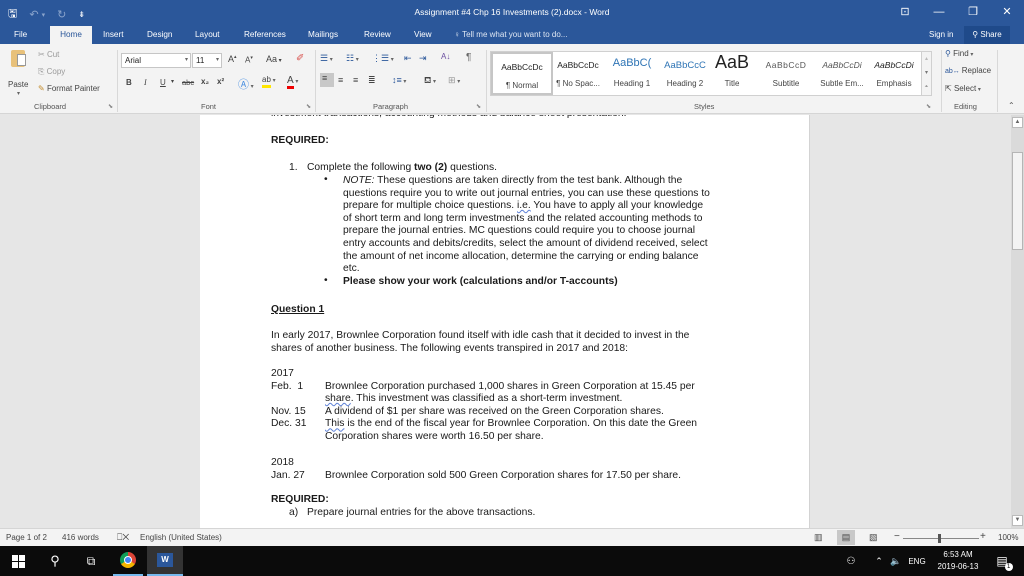  I want to click on style-subtitle: AaBbCcD Subtitle, so click(786, 73).